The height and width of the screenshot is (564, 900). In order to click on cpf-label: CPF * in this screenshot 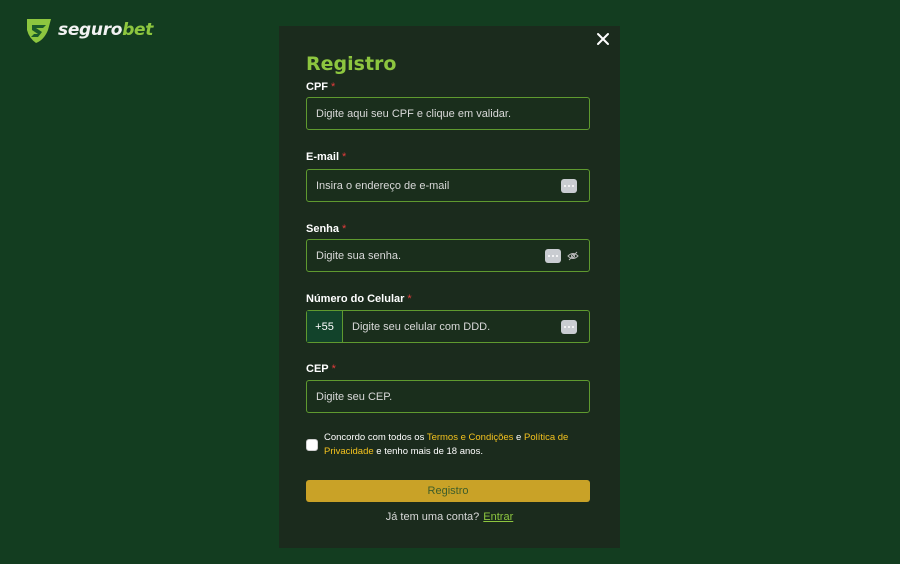, I will do `click(321, 87)`.